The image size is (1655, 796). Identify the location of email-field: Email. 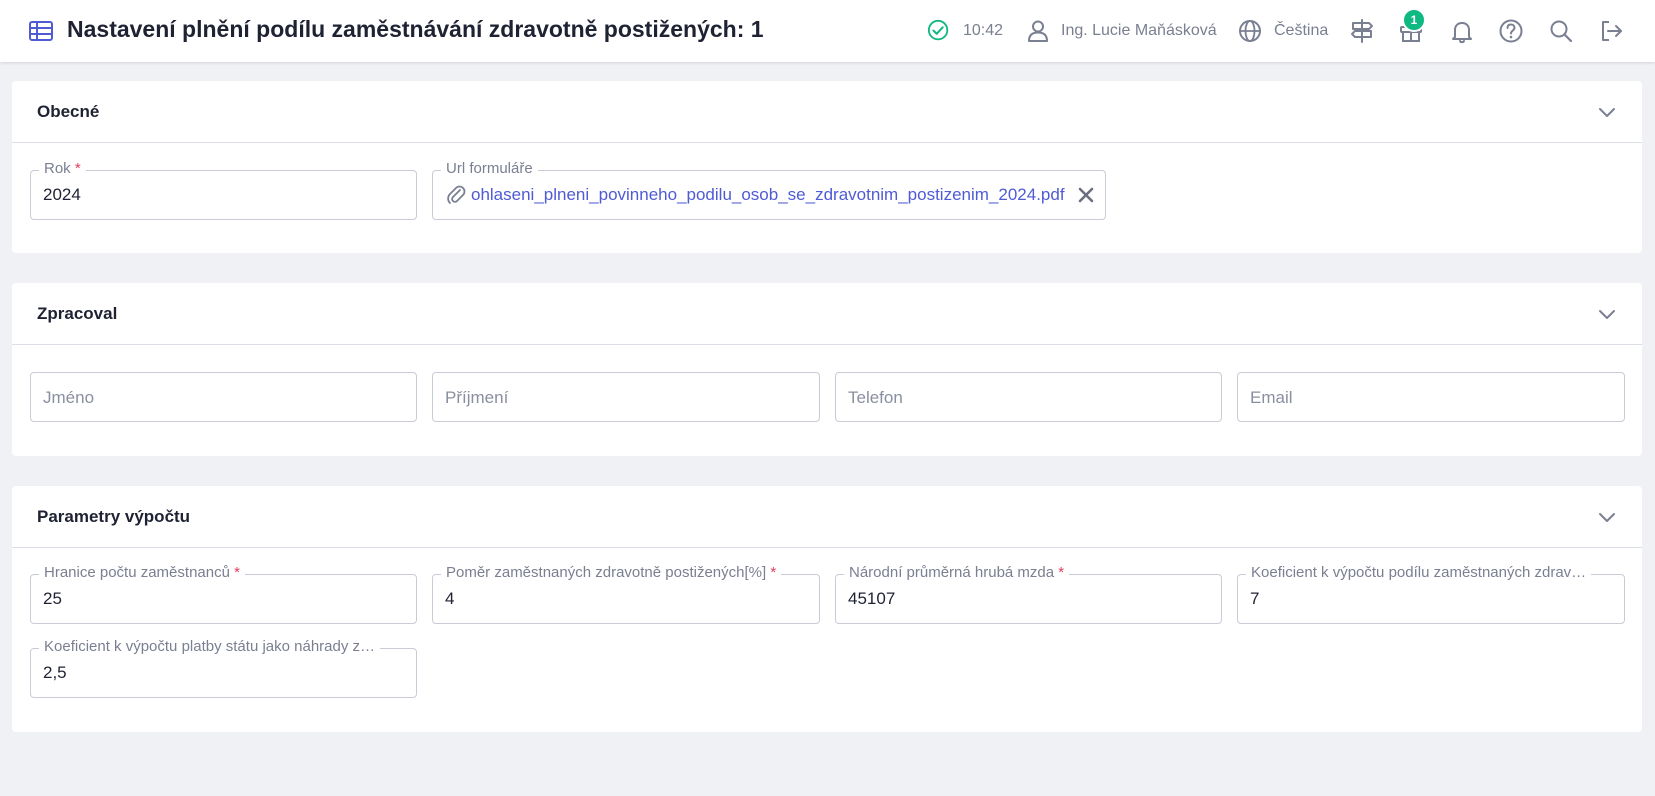
(1431, 397).